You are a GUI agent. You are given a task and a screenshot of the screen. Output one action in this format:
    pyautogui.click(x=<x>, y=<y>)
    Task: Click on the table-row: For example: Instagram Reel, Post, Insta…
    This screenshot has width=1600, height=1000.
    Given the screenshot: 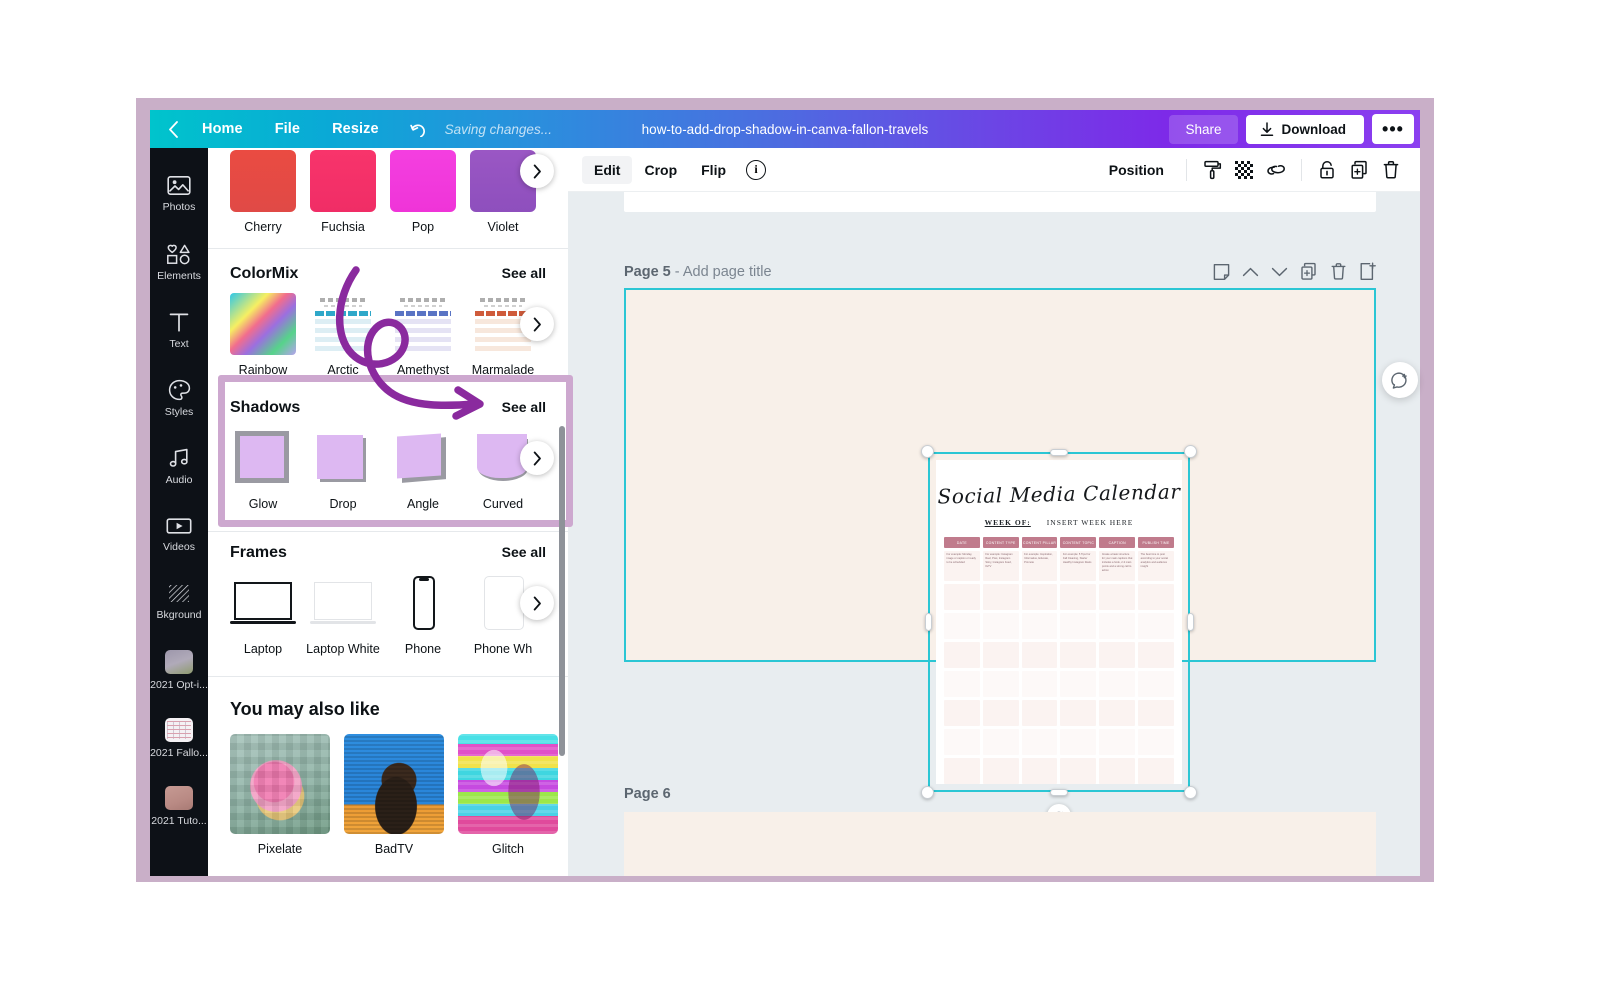 What is the action you would take?
    pyautogui.click(x=1000, y=566)
    